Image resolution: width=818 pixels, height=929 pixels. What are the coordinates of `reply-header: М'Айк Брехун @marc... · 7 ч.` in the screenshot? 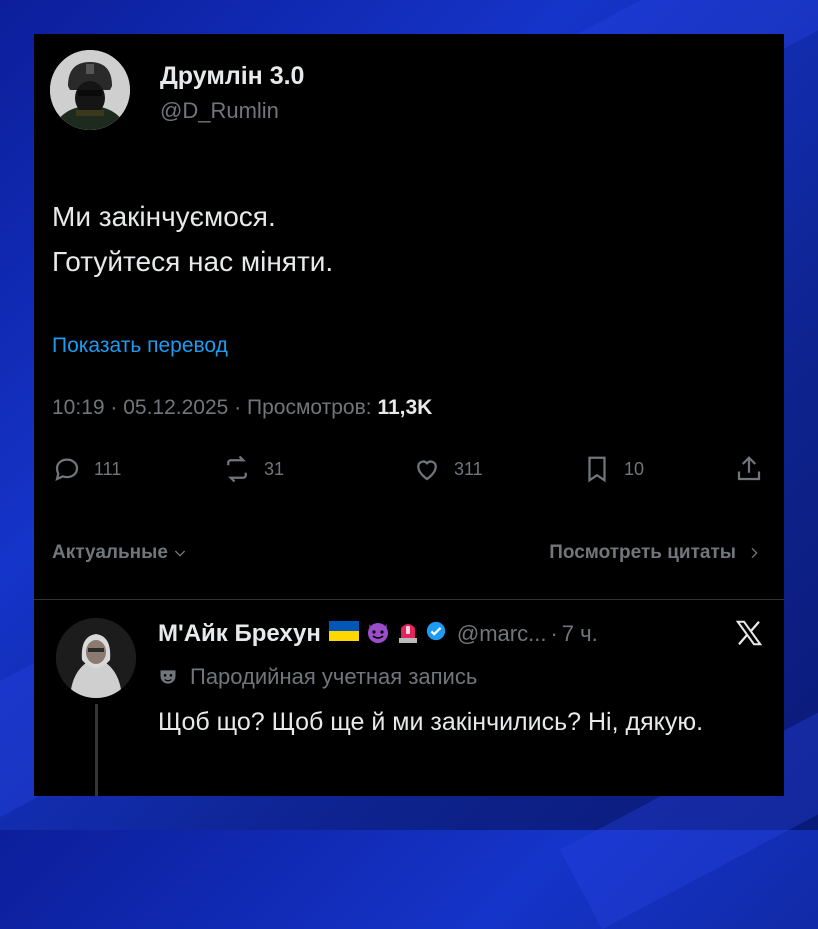 It's located at (378, 633).